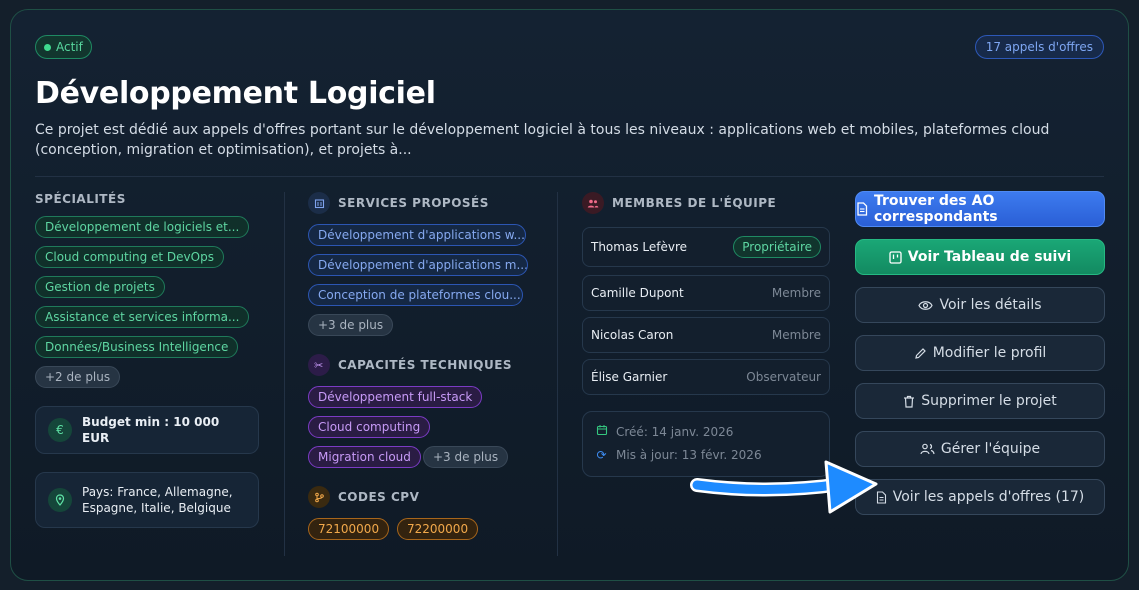 This screenshot has height=590, width=1139. Describe the element at coordinates (319, 365) in the screenshot. I see `tools-icon: ✂` at that location.